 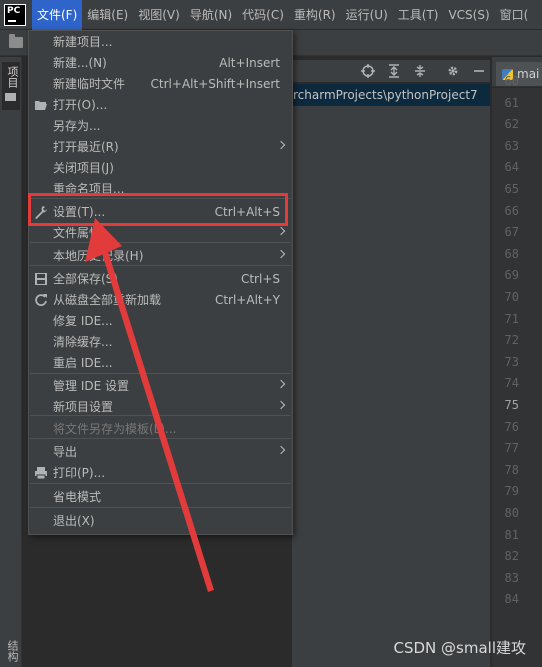 I want to click on collapse-all-icon, so click(x=420, y=71).